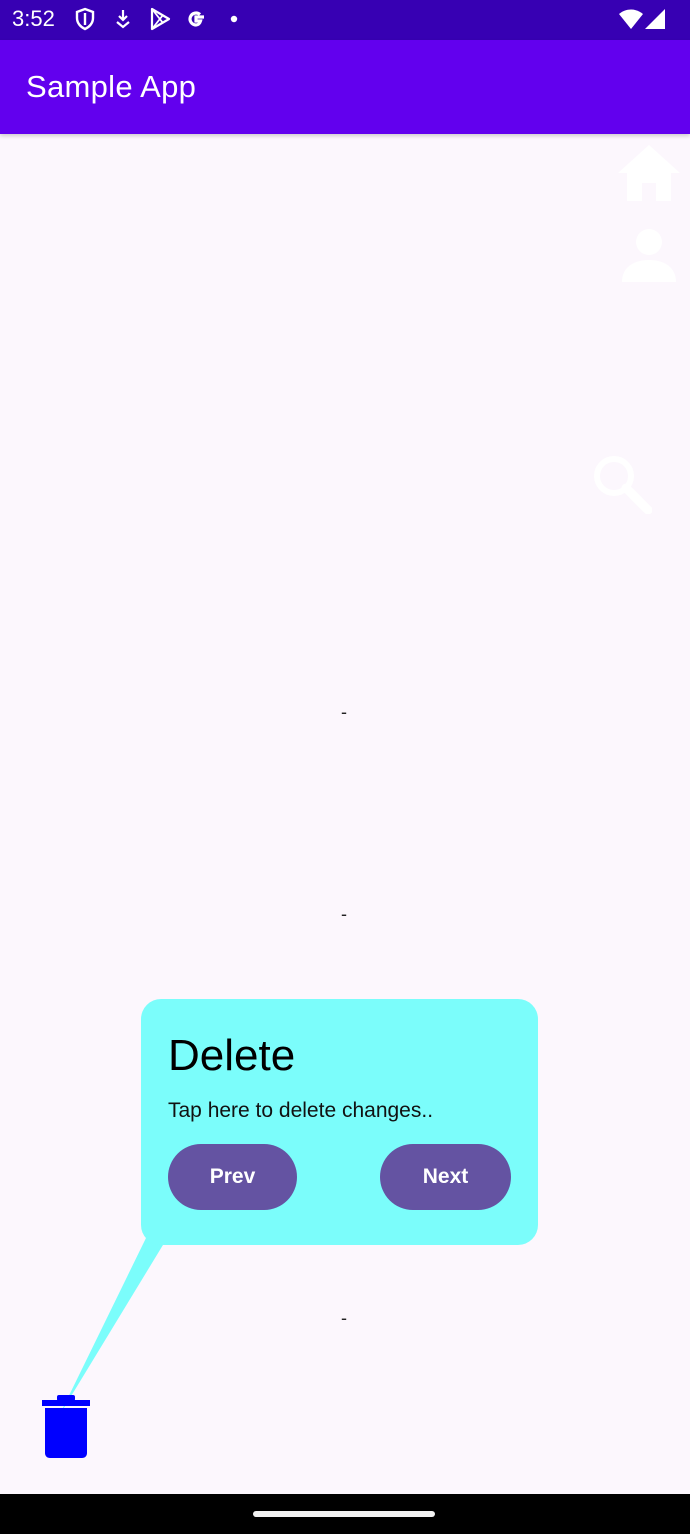  I want to click on home-gesture-handle, so click(344, 1514).